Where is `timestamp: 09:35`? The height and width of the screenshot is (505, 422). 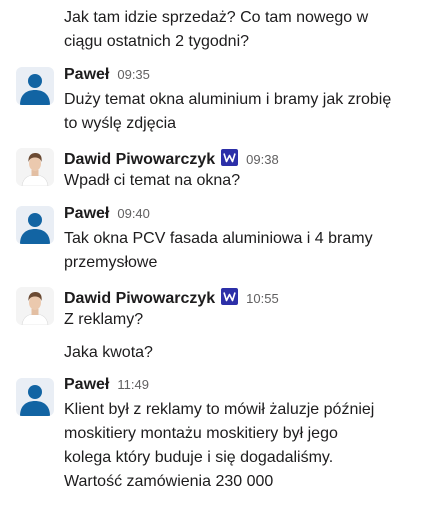 timestamp: 09:35 is located at coordinates (133, 74).